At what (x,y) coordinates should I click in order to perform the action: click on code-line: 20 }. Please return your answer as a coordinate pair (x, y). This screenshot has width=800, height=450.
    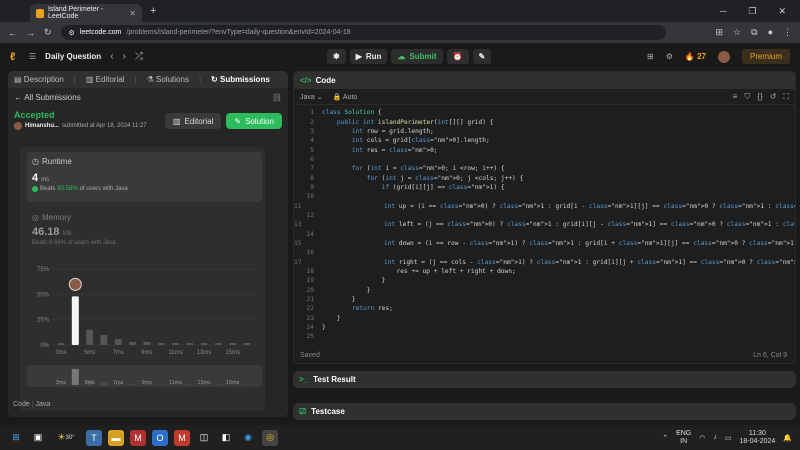
    Looking at the image, I should click on (544, 290).